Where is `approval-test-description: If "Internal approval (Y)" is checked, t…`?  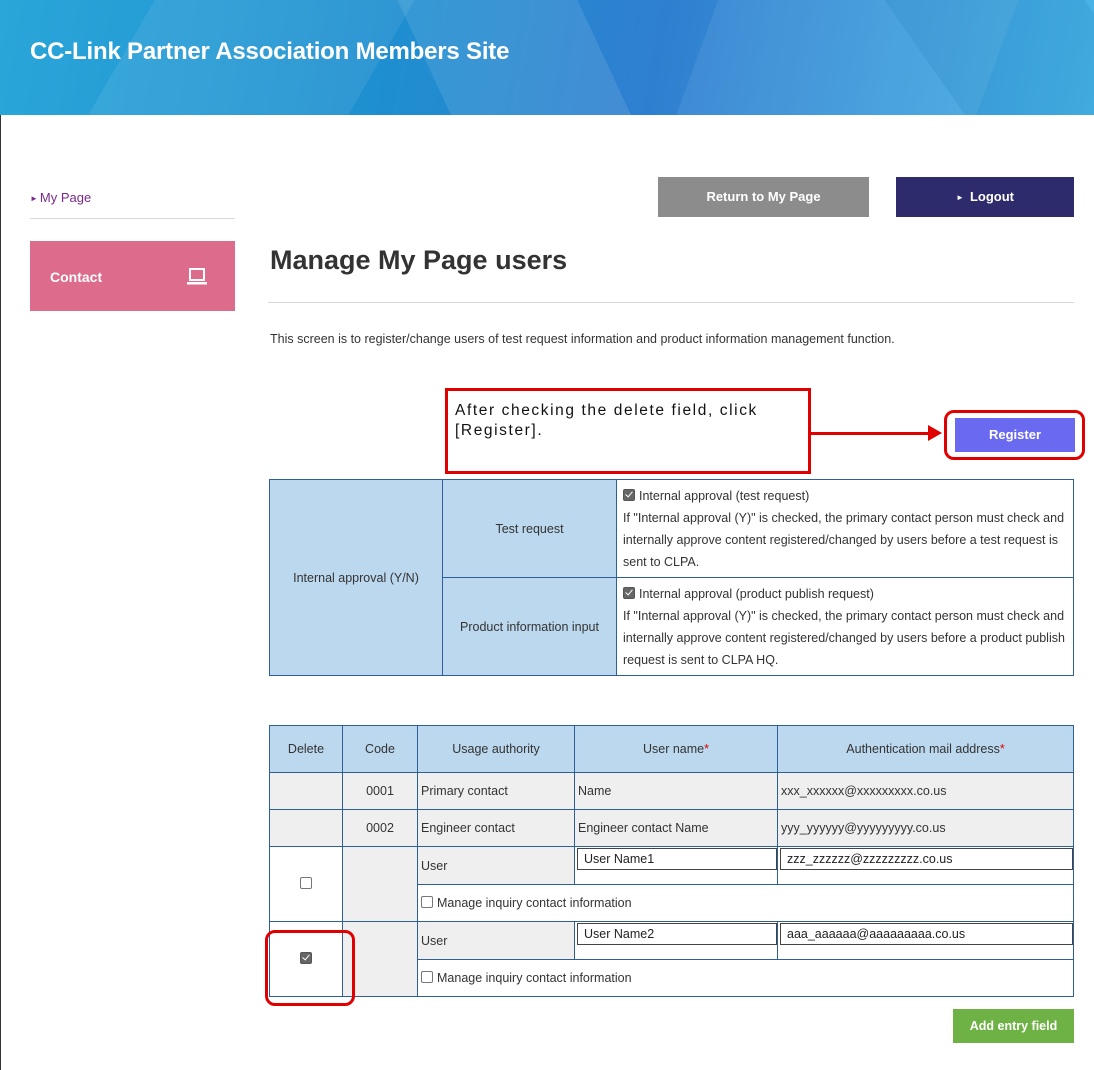 approval-test-description: If "Internal approval (Y)" is checked, t… is located at coordinates (844, 540).